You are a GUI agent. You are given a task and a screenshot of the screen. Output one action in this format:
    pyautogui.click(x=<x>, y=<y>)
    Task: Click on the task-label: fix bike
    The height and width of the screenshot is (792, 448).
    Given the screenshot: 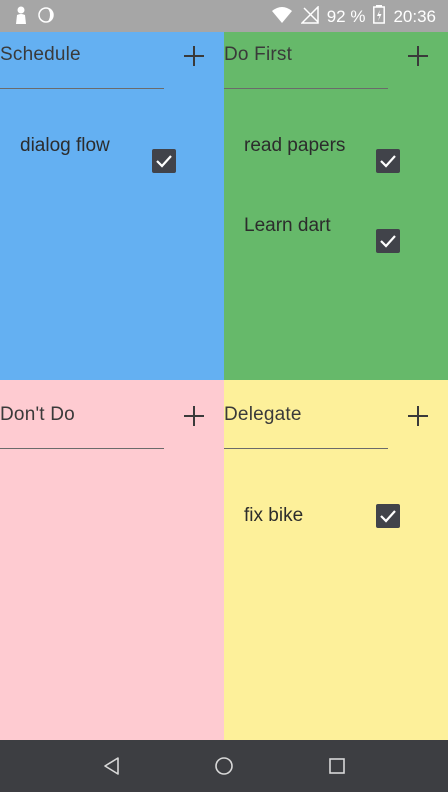 What is the action you would take?
    pyautogui.click(x=274, y=515)
    